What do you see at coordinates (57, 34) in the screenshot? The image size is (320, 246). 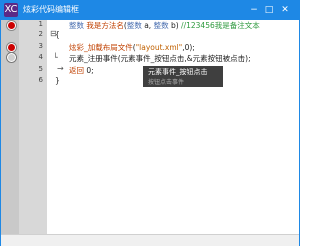 I see `code-line-2: {` at bounding box center [57, 34].